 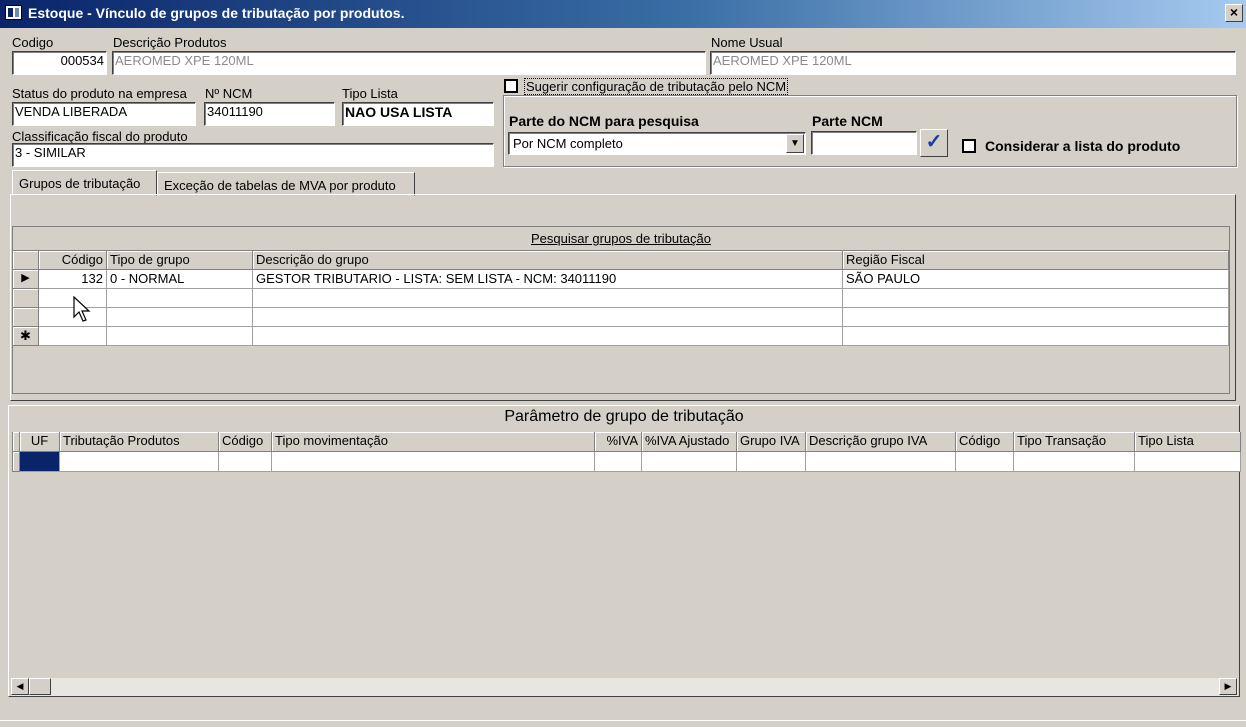 What do you see at coordinates (1036, 279) in the screenshot?
I see `table-cell: SÃO PAULO` at bounding box center [1036, 279].